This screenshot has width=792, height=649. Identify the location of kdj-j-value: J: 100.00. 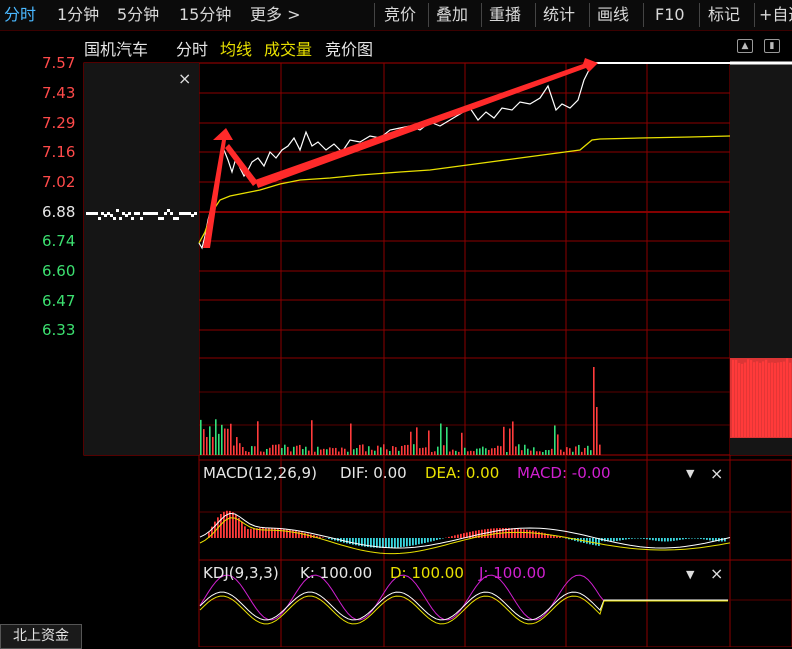
(512, 573).